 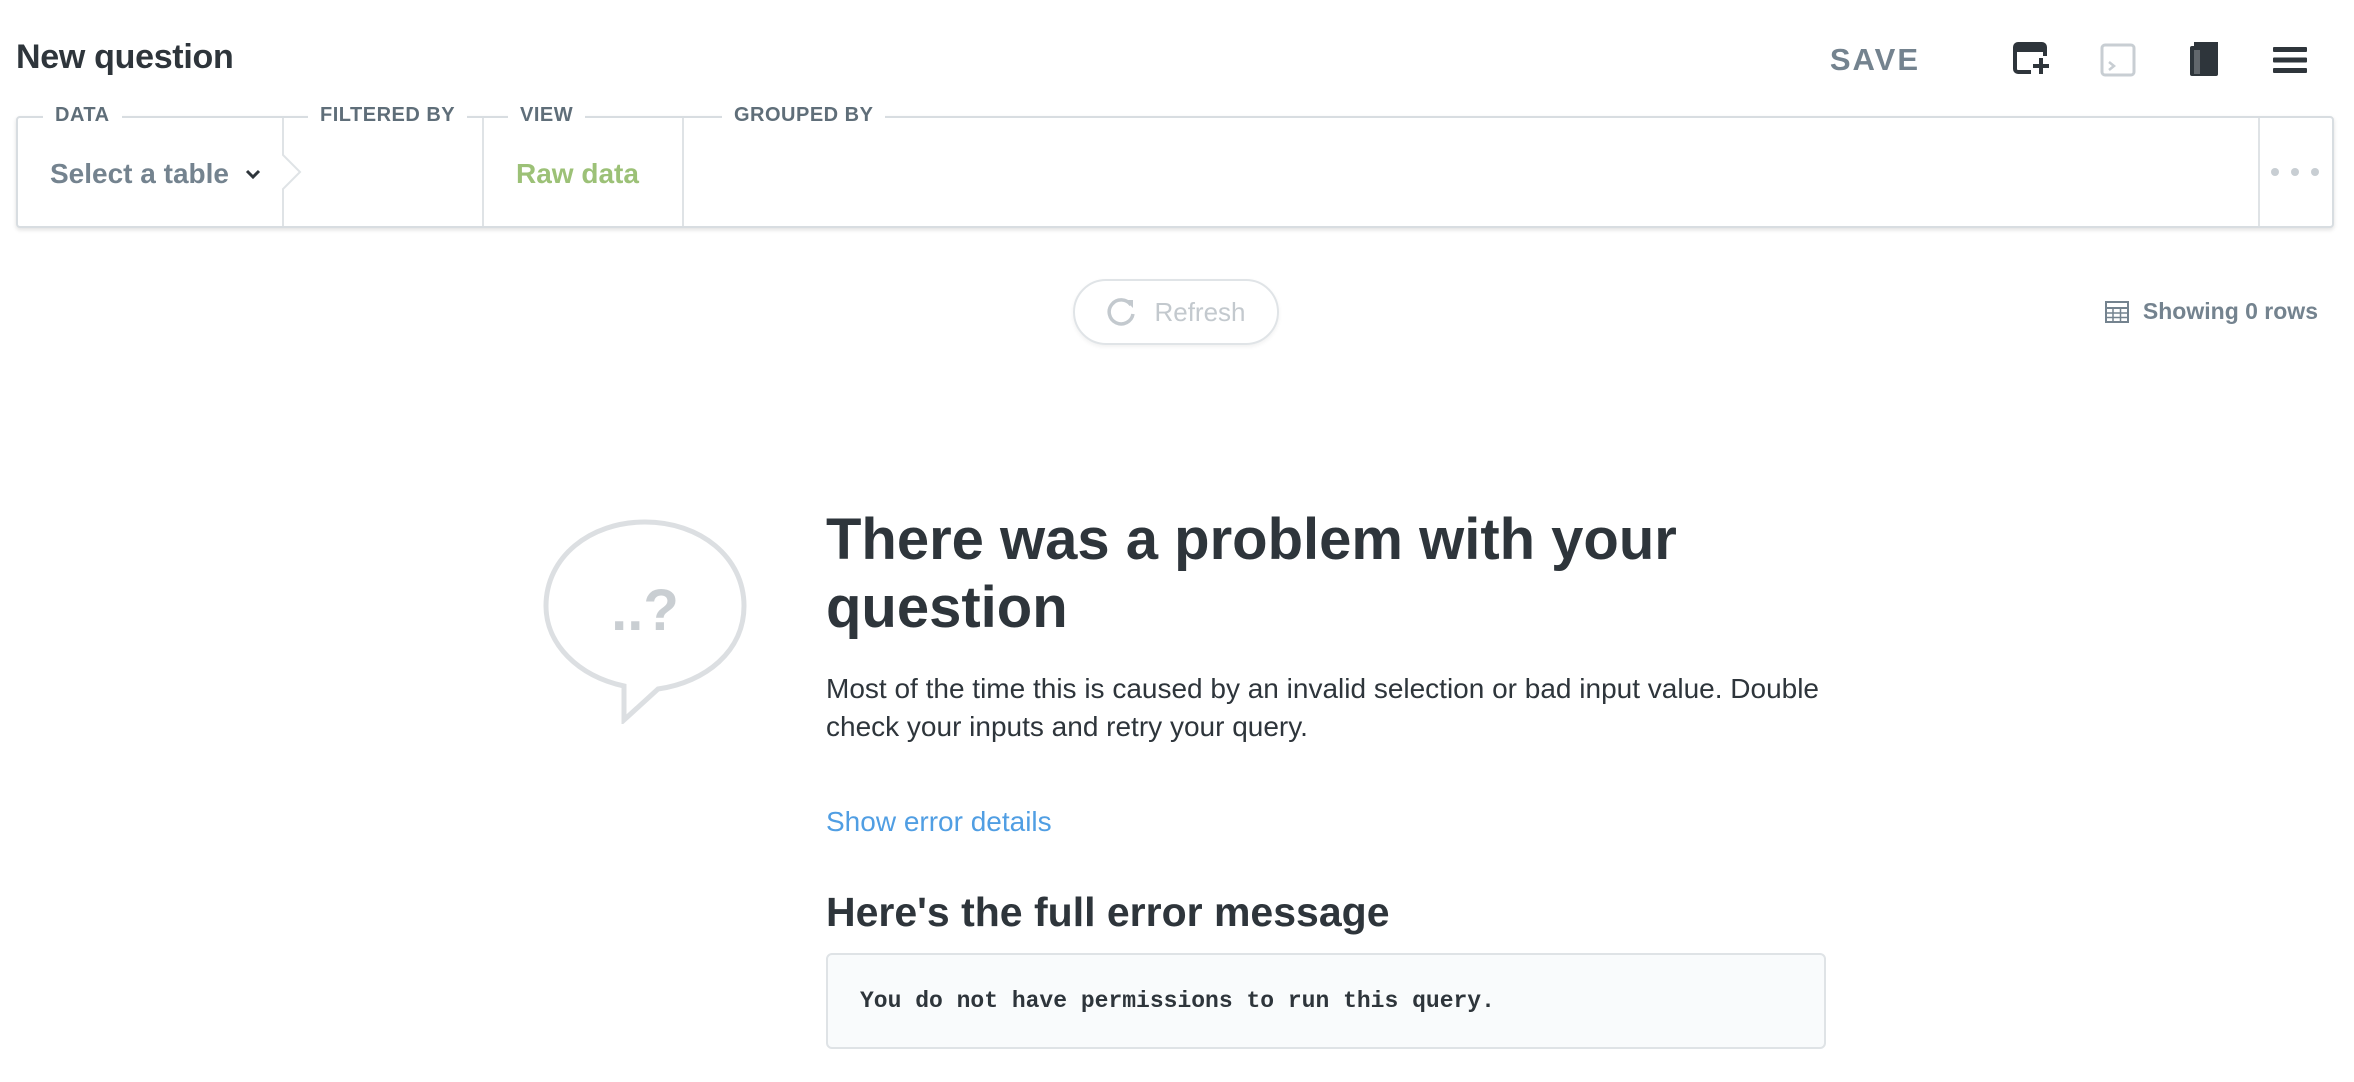 What do you see at coordinates (2116, 311) in the screenshot?
I see `table-icon` at bounding box center [2116, 311].